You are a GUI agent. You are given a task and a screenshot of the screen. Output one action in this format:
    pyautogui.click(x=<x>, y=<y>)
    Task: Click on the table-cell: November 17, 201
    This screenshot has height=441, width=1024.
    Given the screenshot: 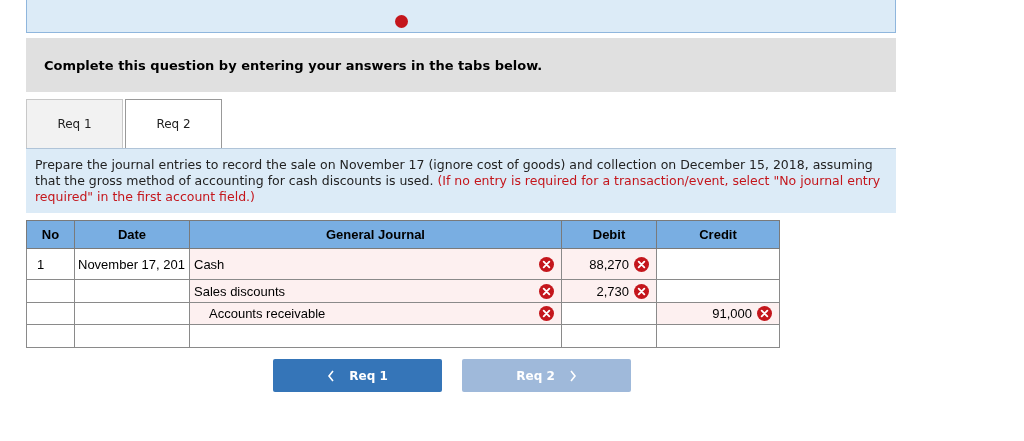 What is the action you would take?
    pyautogui.click(x=132, y=264)
    